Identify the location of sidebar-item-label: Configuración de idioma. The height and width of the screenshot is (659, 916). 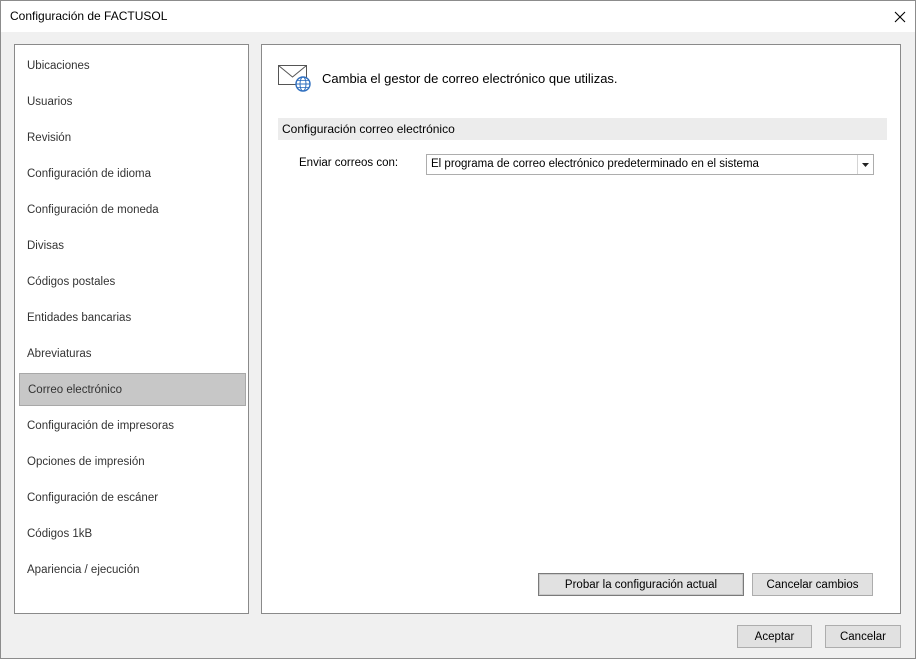
(89, 173).